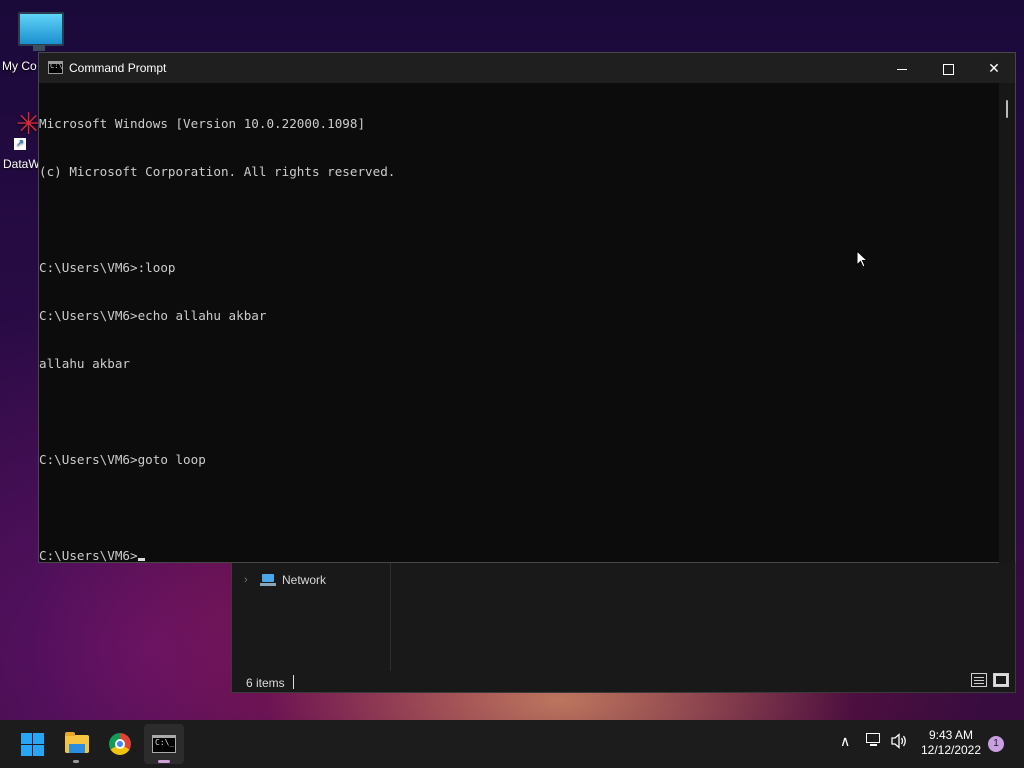  I want to click on folder-icon, so click(77, 742).